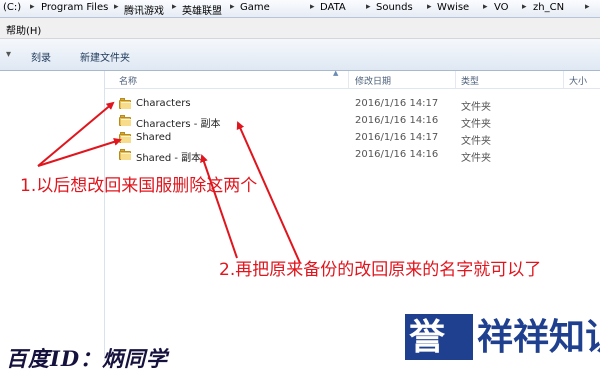 This screenshot has height=379, width=600. I want to click on site-logo: 誉 祥祥知识, so click(502, 338).